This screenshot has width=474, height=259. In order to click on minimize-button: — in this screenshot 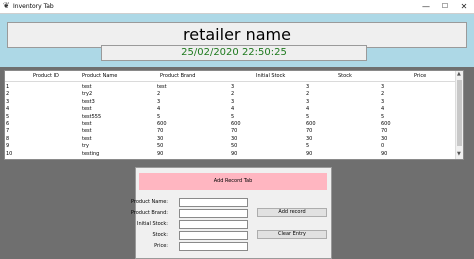, I will do `click(426, 6)`.